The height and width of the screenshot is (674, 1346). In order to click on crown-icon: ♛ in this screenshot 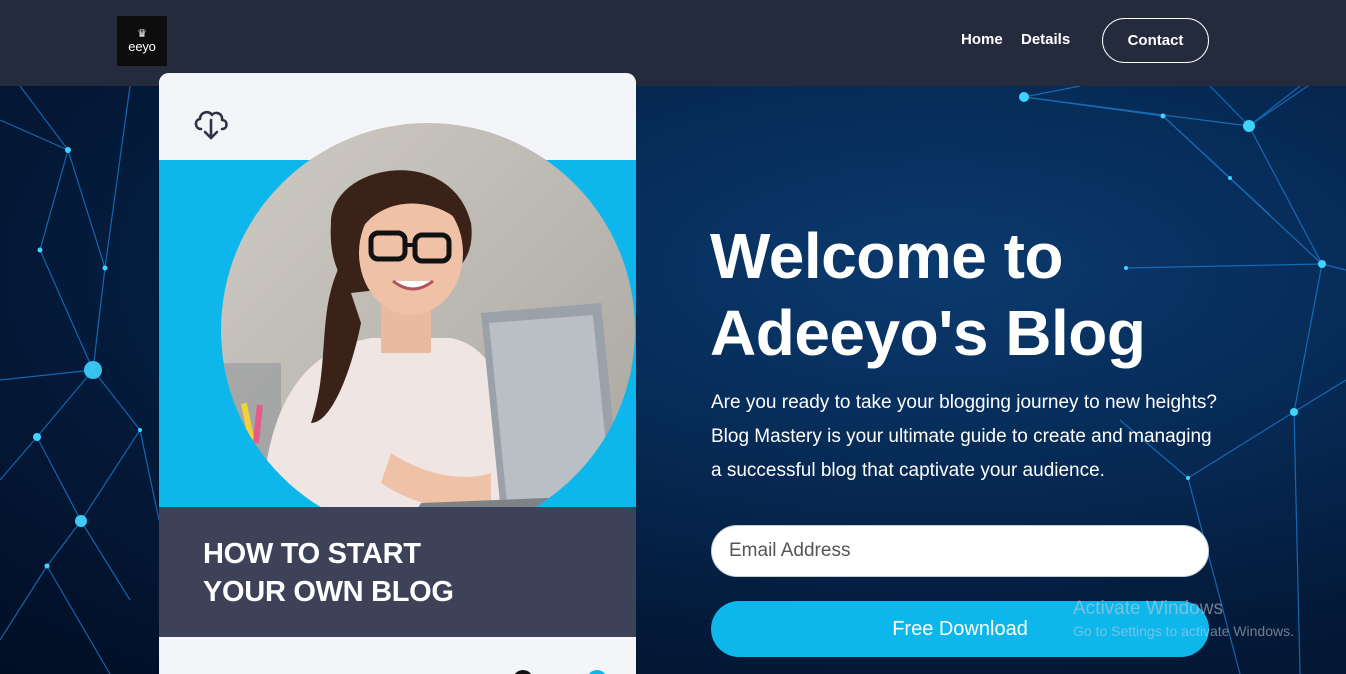, I will do `click(142, 33)`.